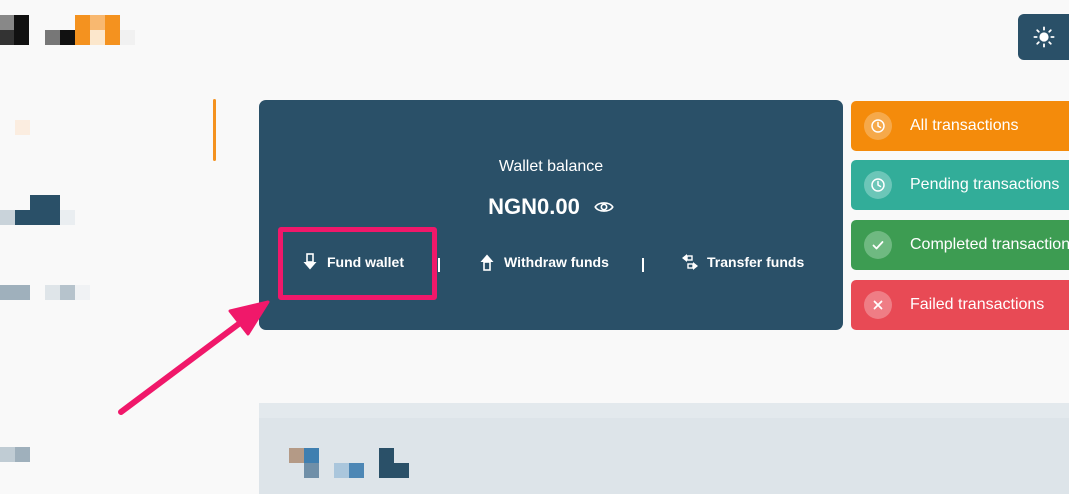 The height and width of the screenshot is (494, 1069). I want to click on withdraw-funds-button: Withdraw funds, so click(543, 262).